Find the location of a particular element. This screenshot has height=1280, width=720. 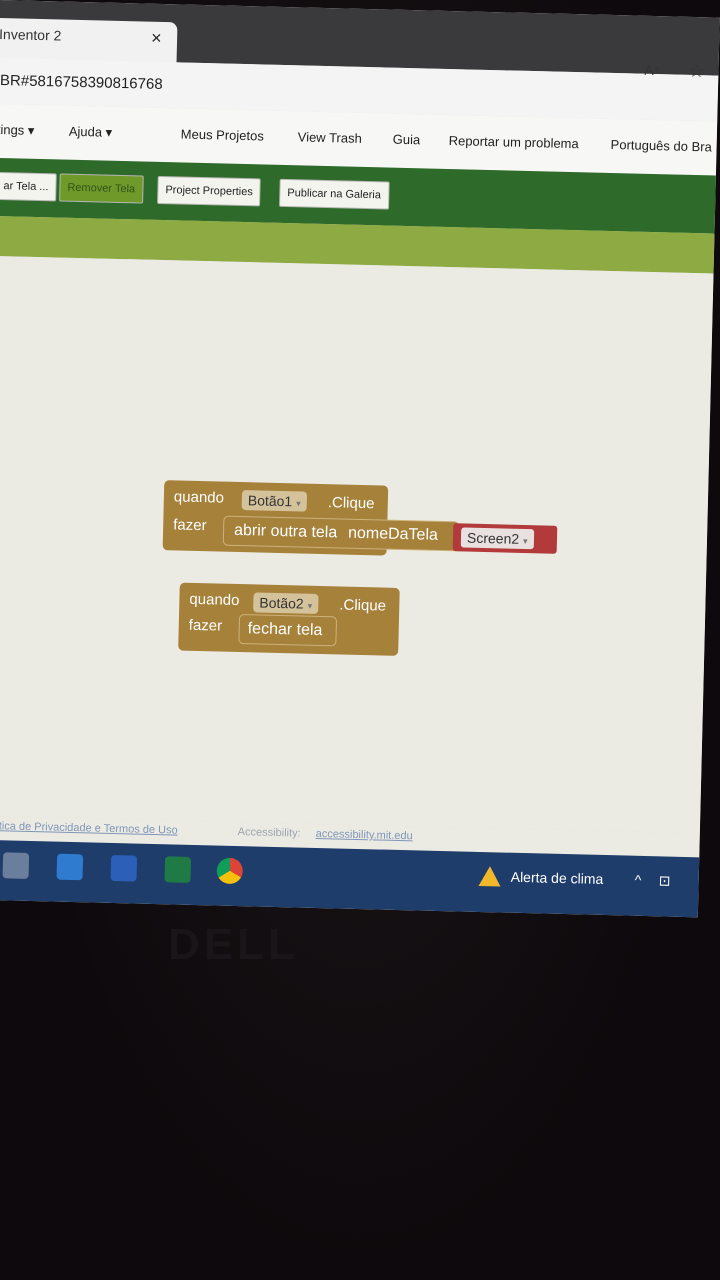

remove-screen-button: Remover Tela is located at coordinates (101, 188).